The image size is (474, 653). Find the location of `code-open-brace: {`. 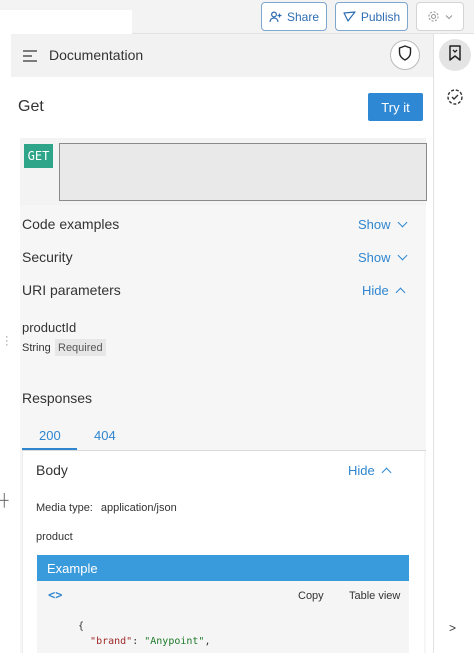

code-open-brace: { is located at coordinates (81, 626).